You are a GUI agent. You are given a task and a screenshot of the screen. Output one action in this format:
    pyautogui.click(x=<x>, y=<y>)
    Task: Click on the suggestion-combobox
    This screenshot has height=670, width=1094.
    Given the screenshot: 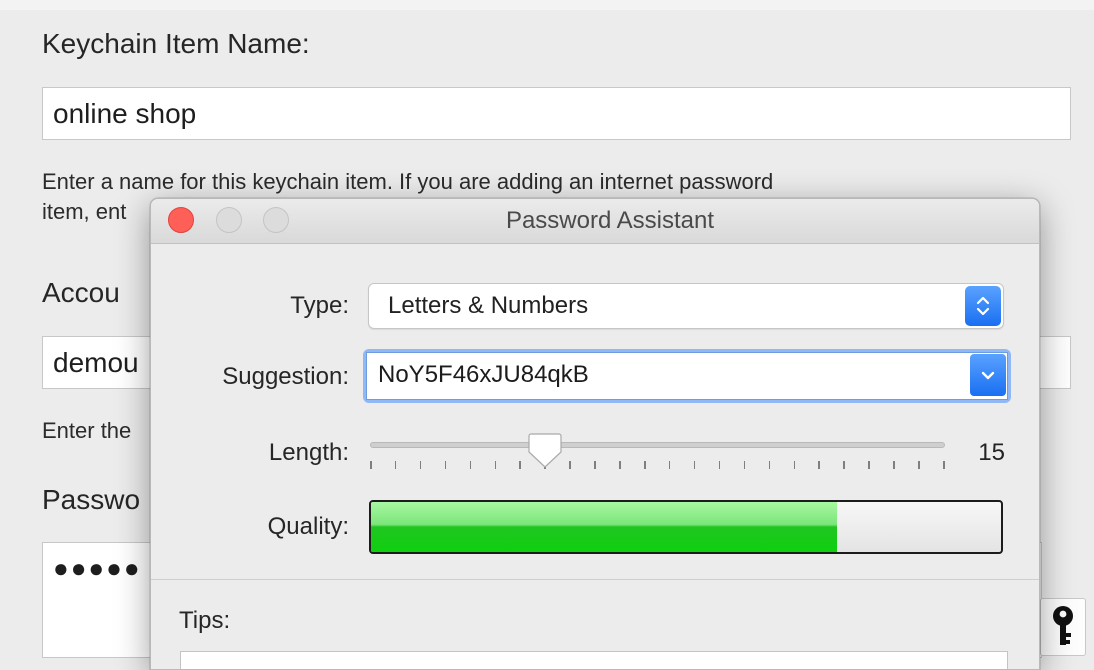 What is the action you would take?
    pyautogui.click(x=687, y=376)
    